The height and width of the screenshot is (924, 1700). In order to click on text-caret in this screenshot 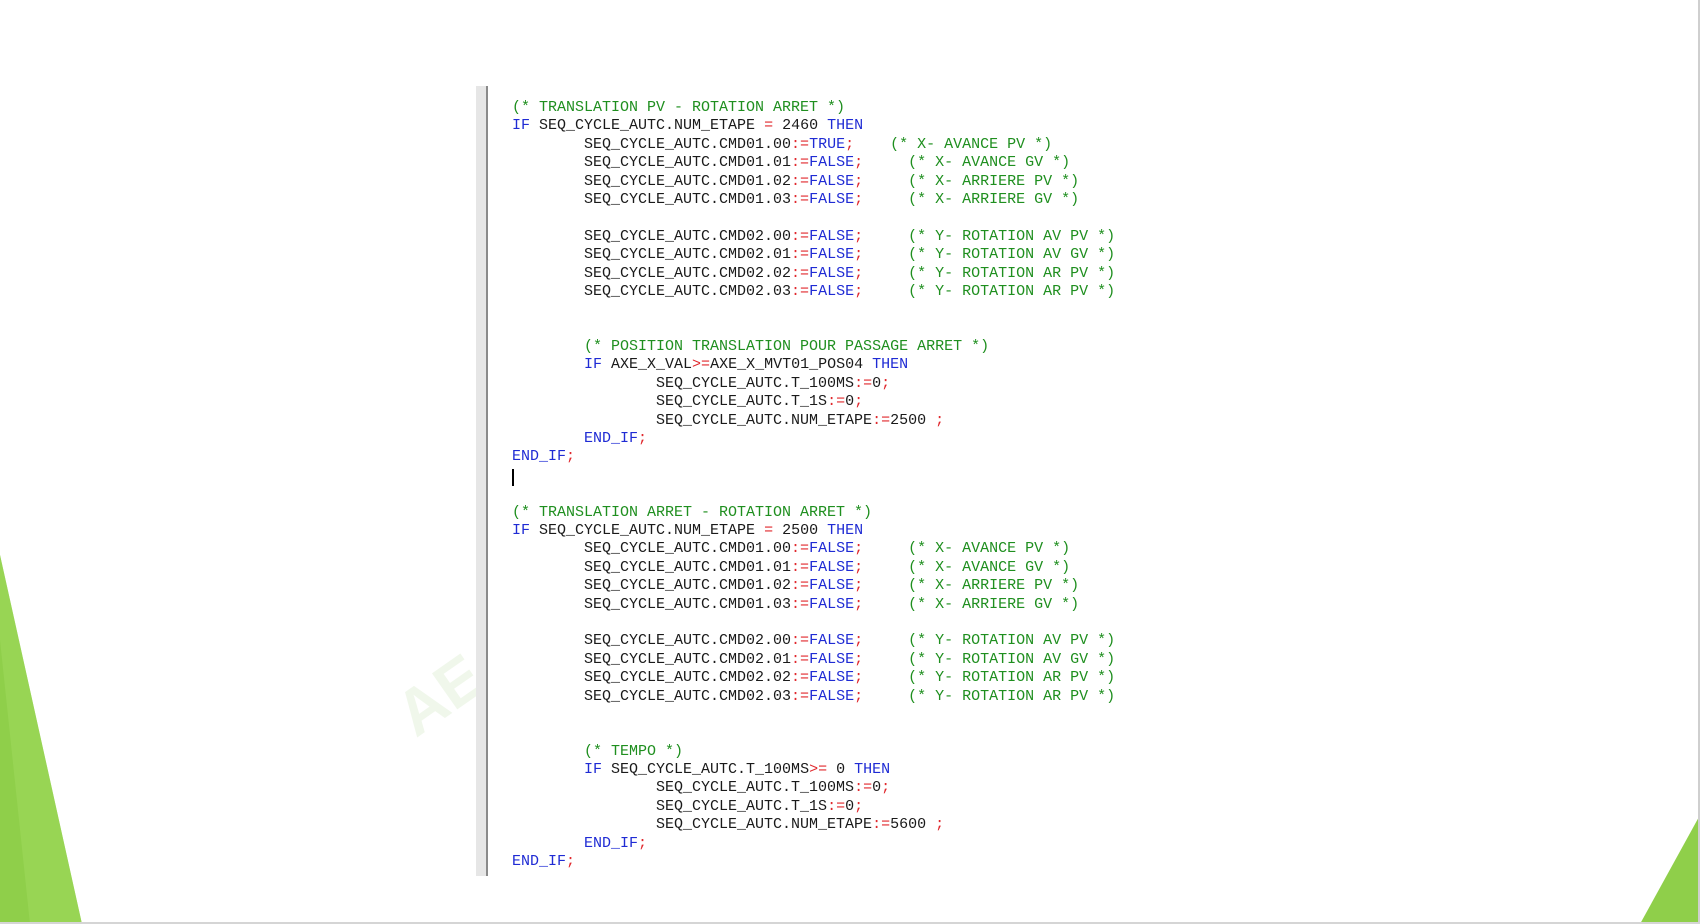, I will do `click(513, 477)`.